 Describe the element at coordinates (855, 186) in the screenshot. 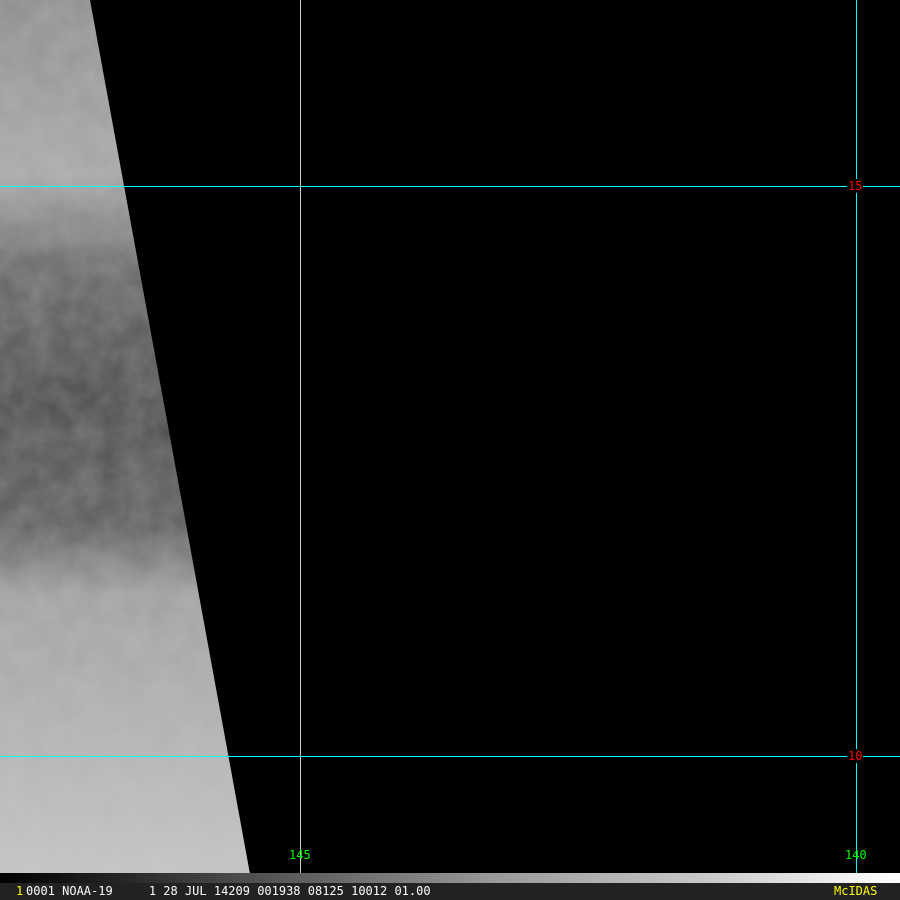

I see `latitude-label: 15` at that location.